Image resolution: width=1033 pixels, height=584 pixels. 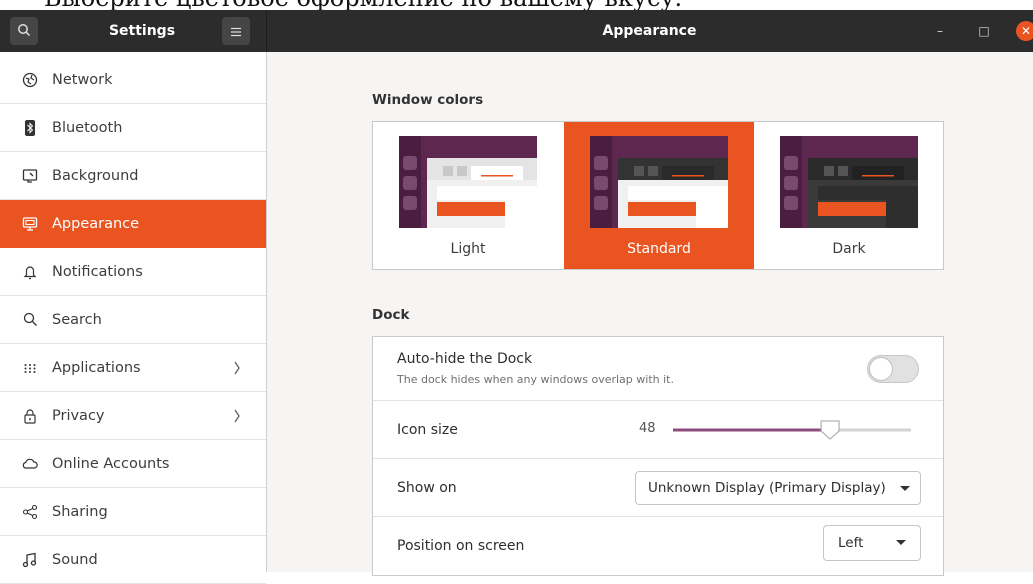 I want to click on sidebar-item-label: Online Accounts, so click(x=111, y=463).